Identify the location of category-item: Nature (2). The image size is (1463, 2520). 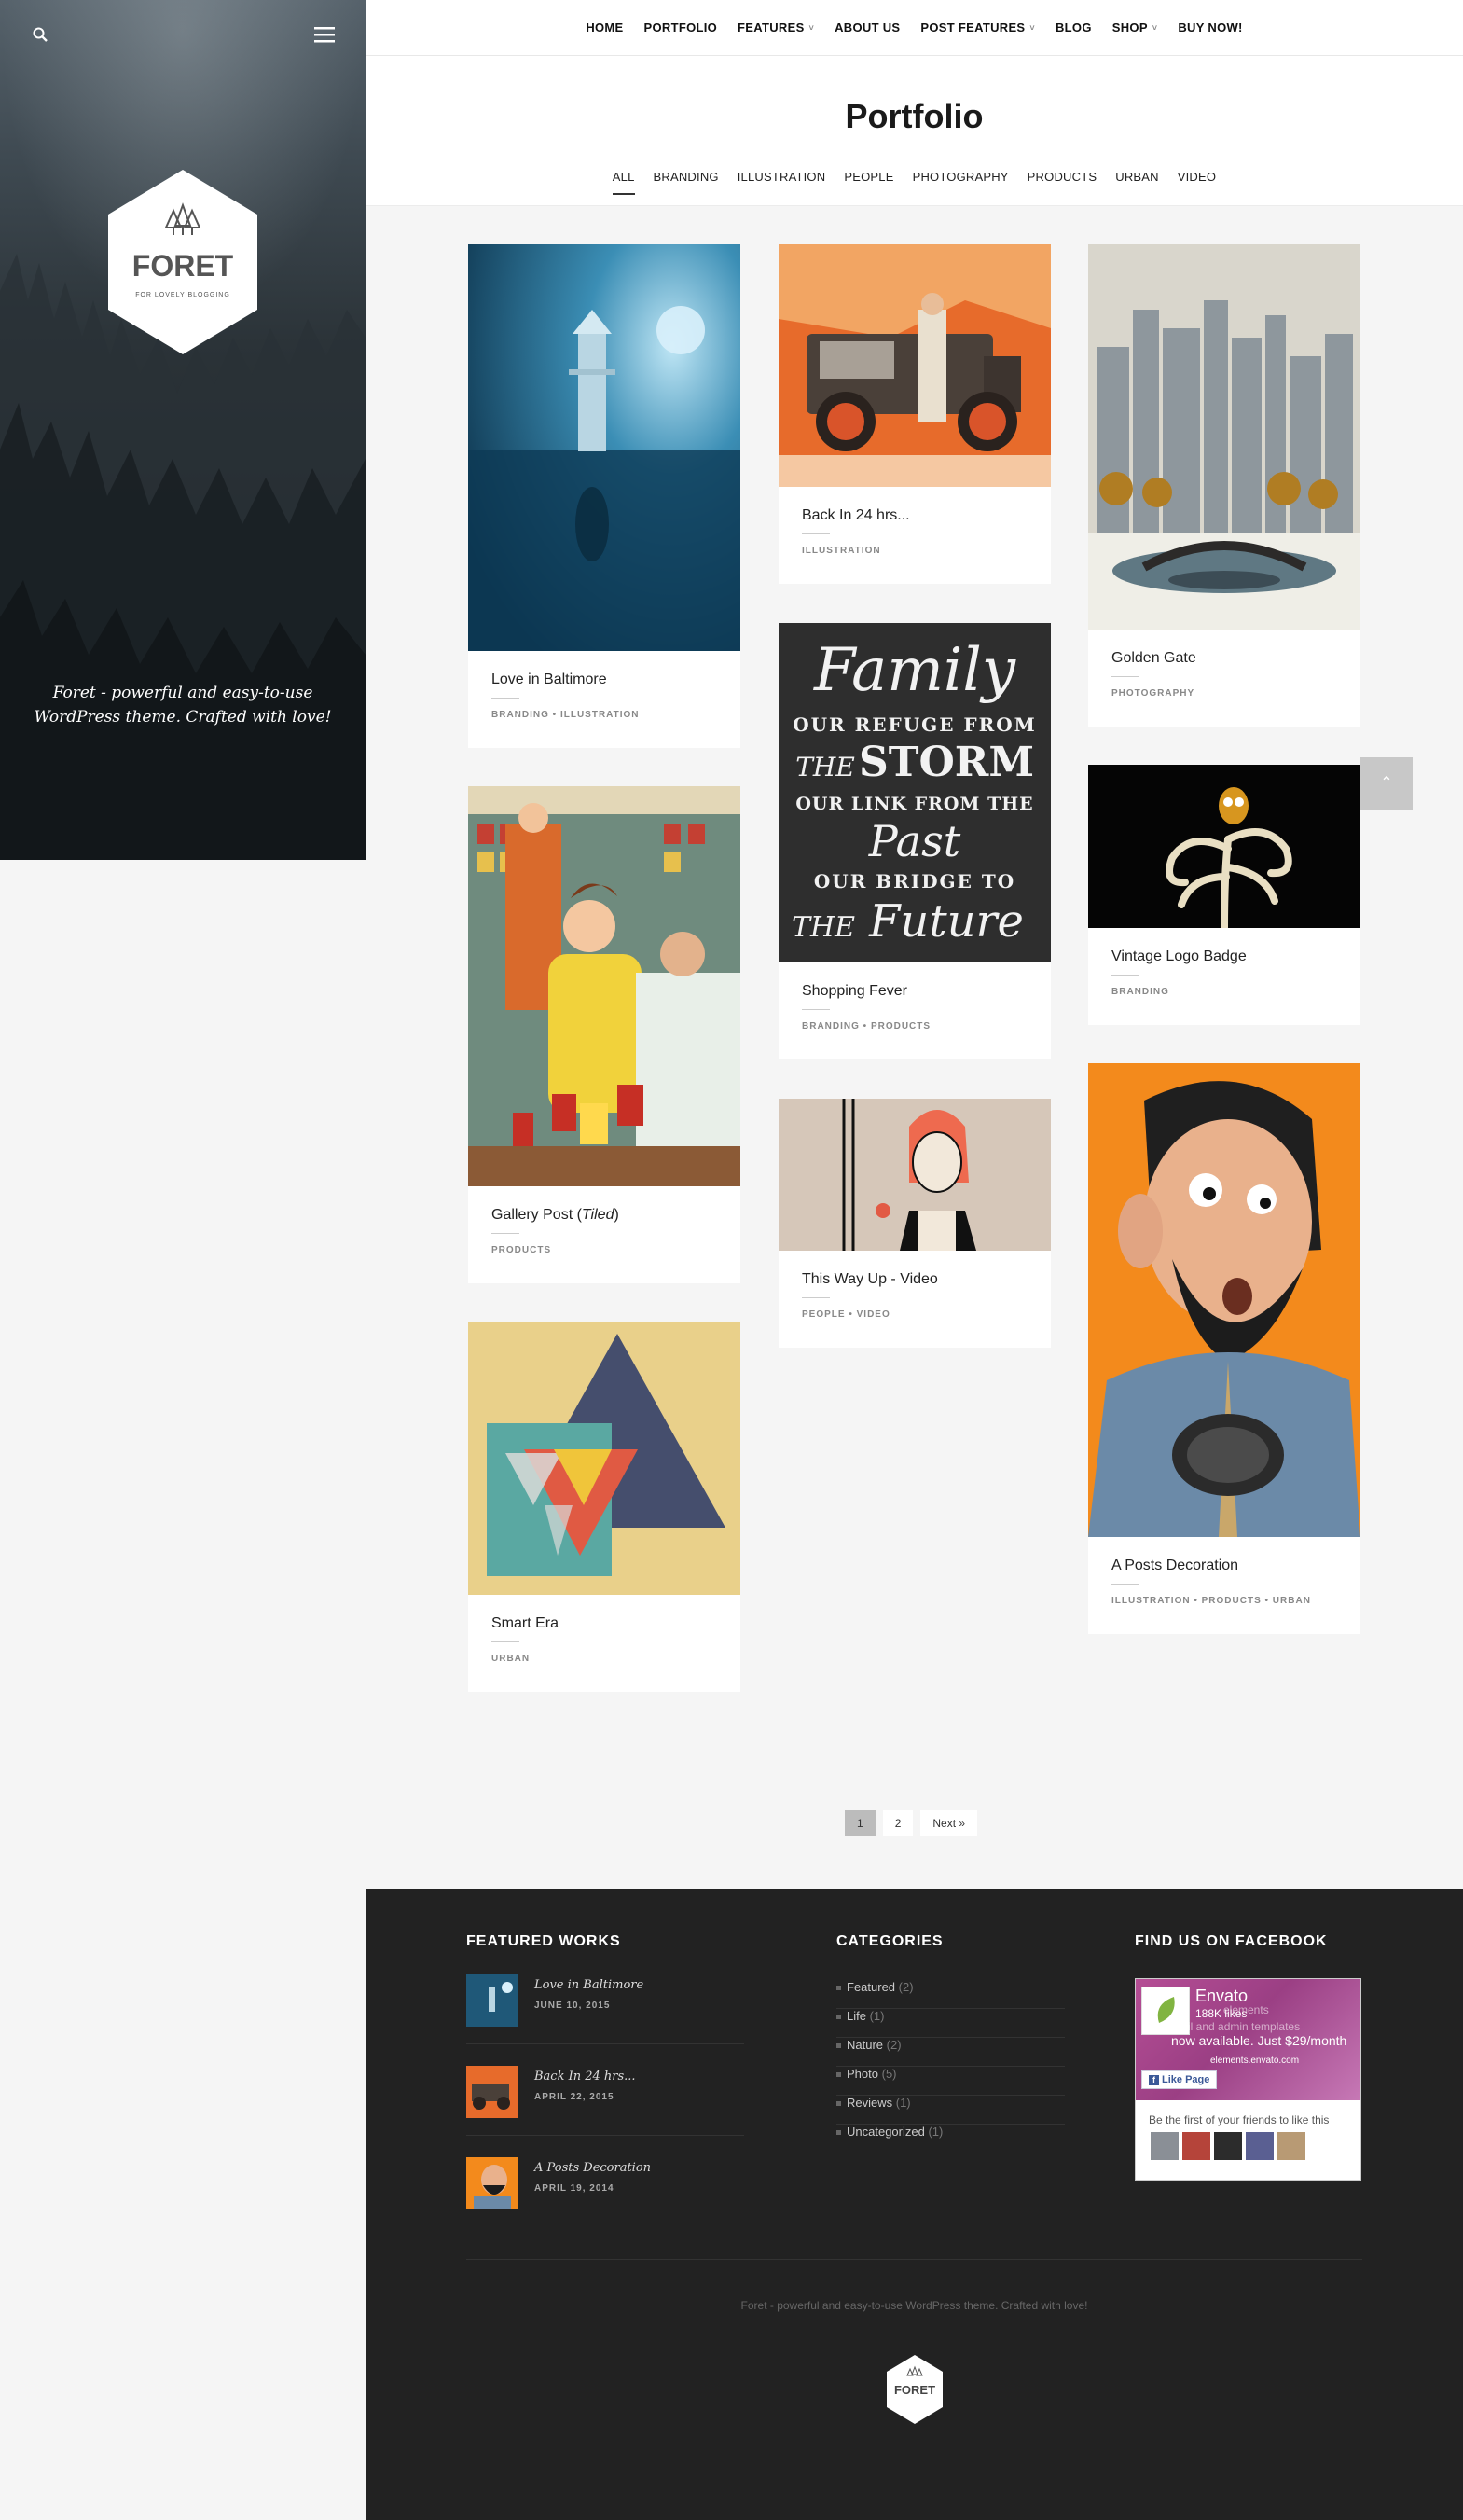
(950, 2052).